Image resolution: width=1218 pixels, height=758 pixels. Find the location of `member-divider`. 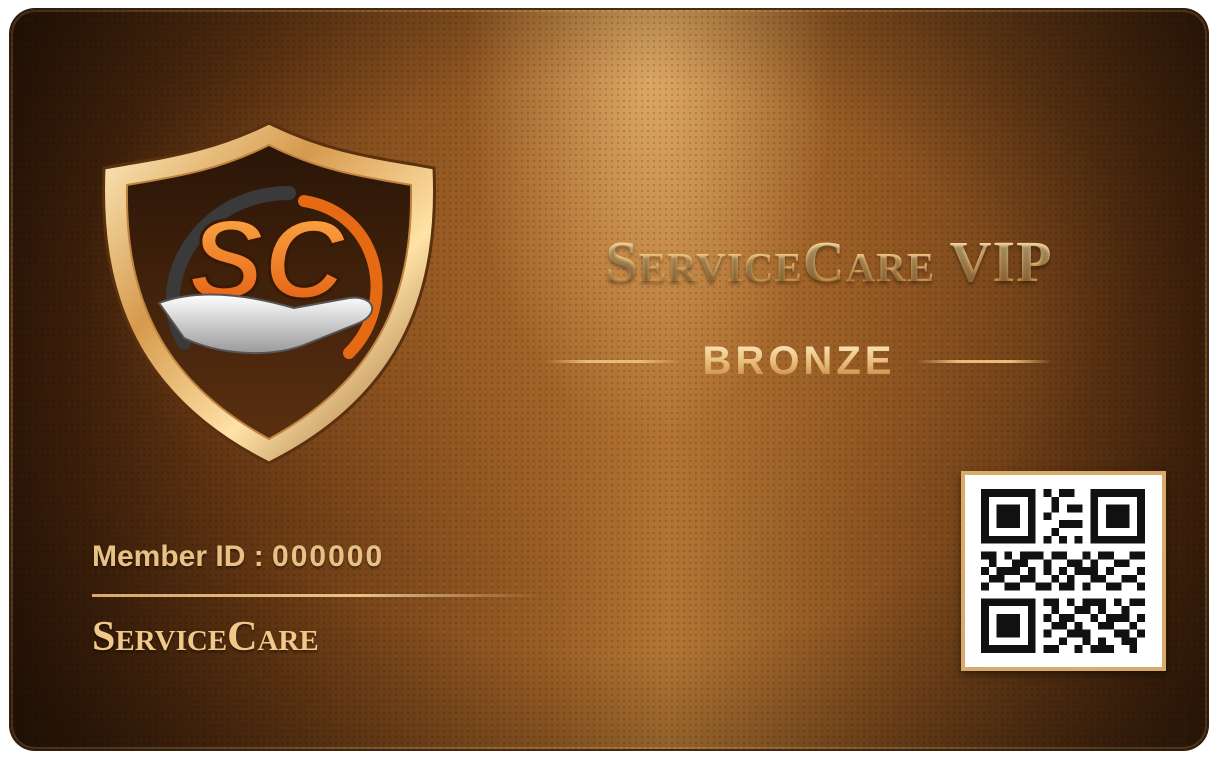

member-divider is located at coordinates (317, 595).